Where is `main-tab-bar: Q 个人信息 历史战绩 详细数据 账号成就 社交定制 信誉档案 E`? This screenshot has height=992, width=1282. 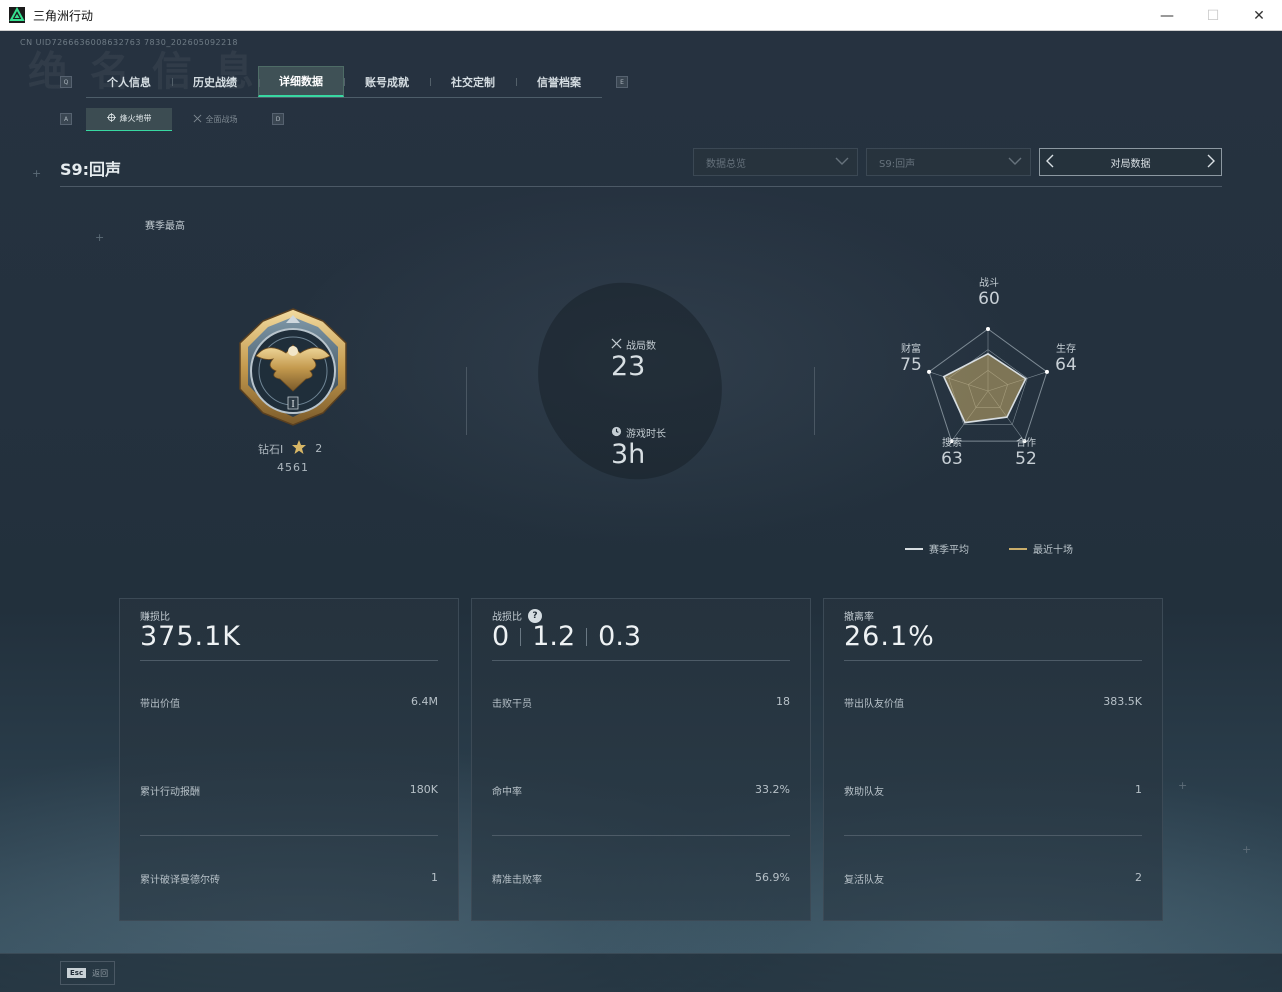 main-tab-bar: Q 个人信息 历史战绩 详细数据 账号成就 社交定制 信誉档案 E is located at coordinates (344, 82).